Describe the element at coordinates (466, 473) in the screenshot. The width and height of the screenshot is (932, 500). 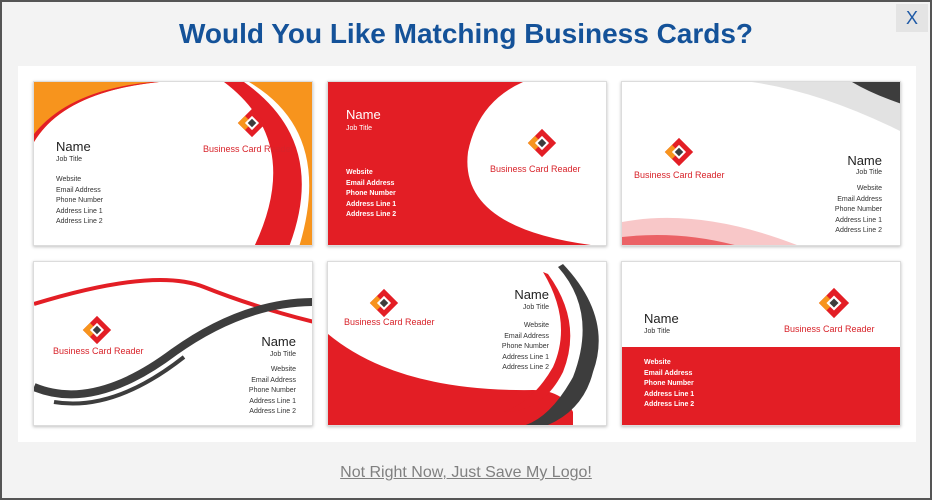
I see `skip-link: Not Right Now, Just Save My Logo!` at that location.